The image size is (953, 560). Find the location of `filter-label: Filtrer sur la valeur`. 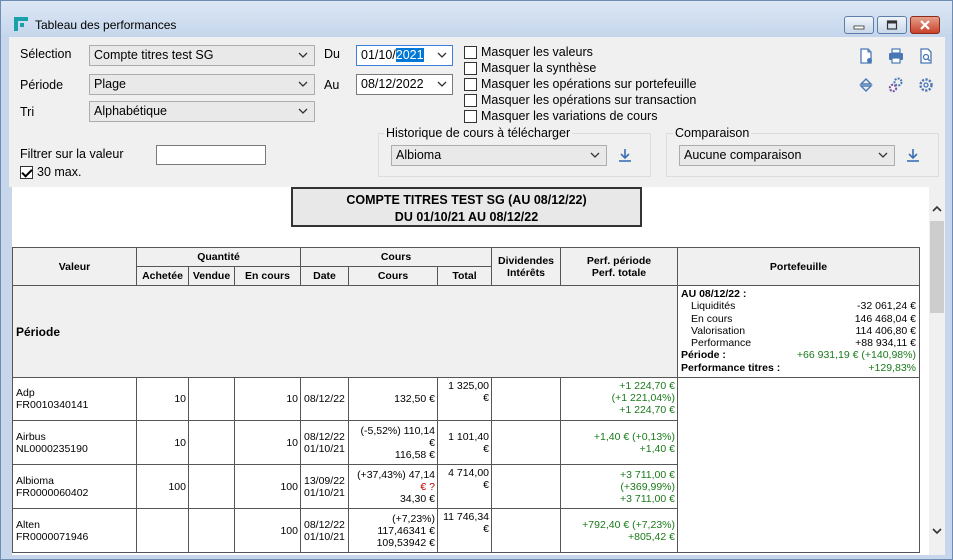

filter-label: Filtrer sur la valeur is located at coordinates (72, 154).